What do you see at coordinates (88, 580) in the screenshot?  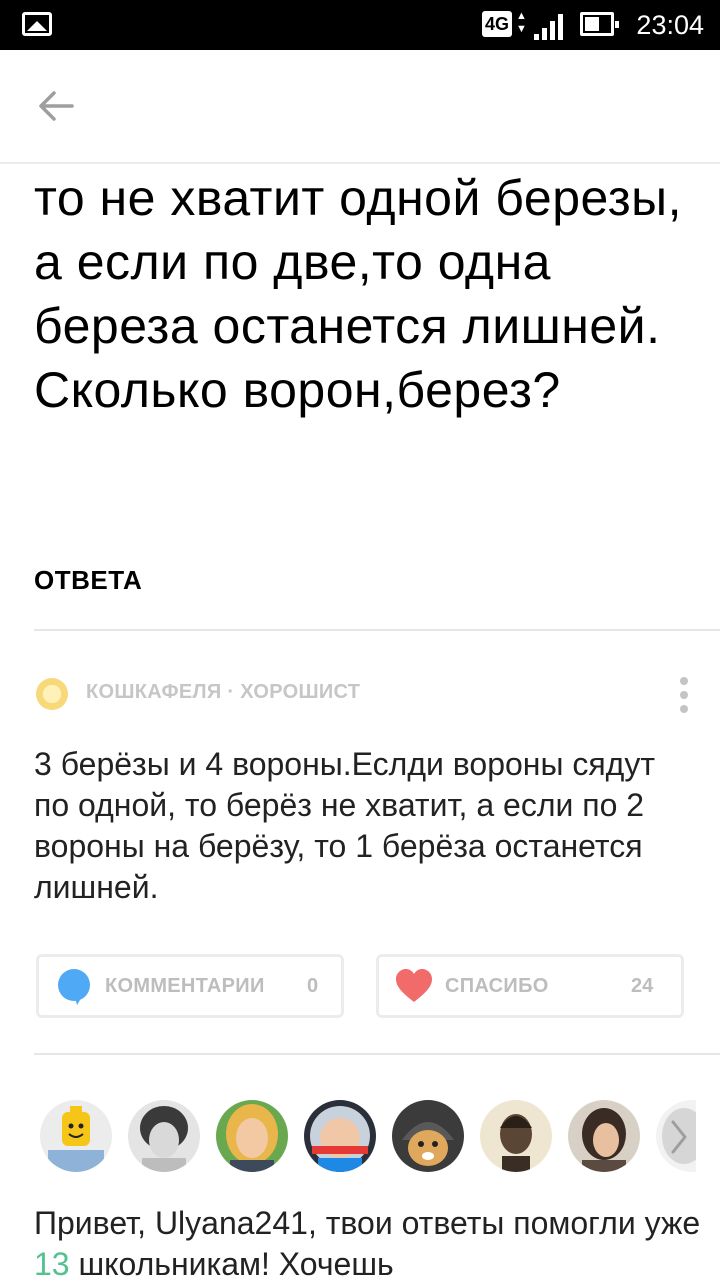 I see `answers-heading: ОТВЕТА` at bounding box center [88, 580].